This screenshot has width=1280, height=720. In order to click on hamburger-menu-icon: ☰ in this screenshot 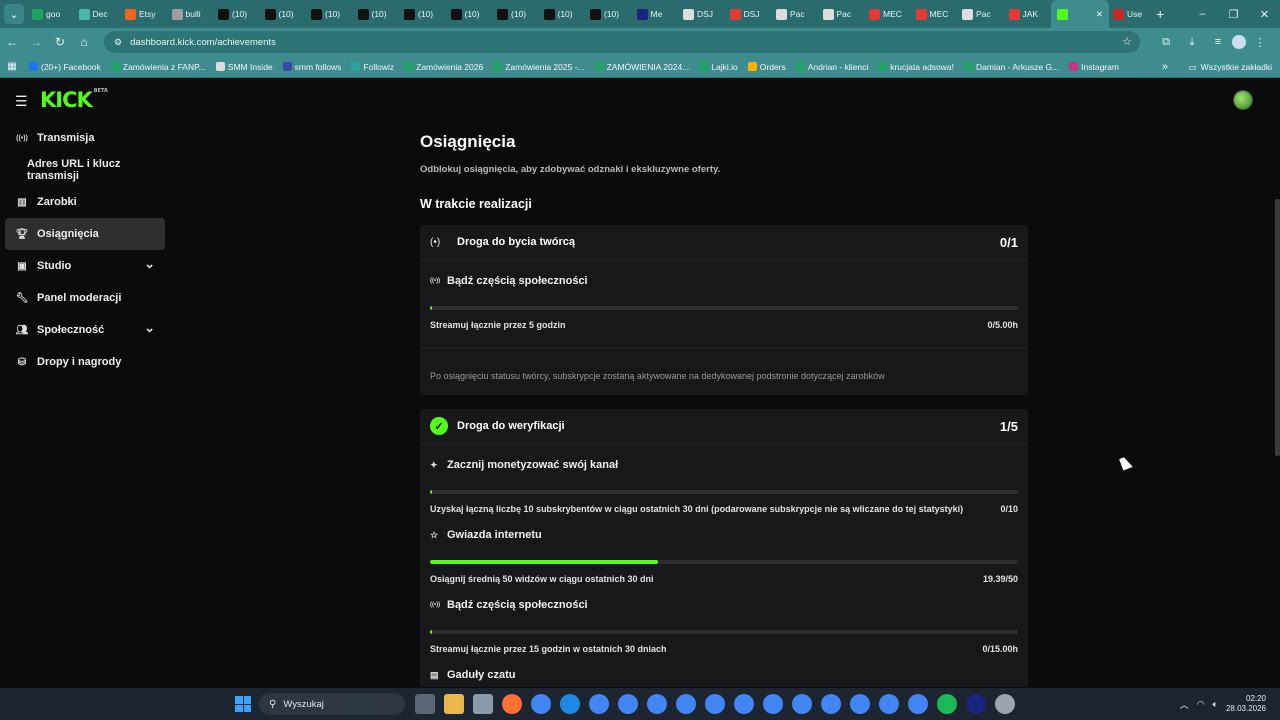, I will do `click(21, 101)`.